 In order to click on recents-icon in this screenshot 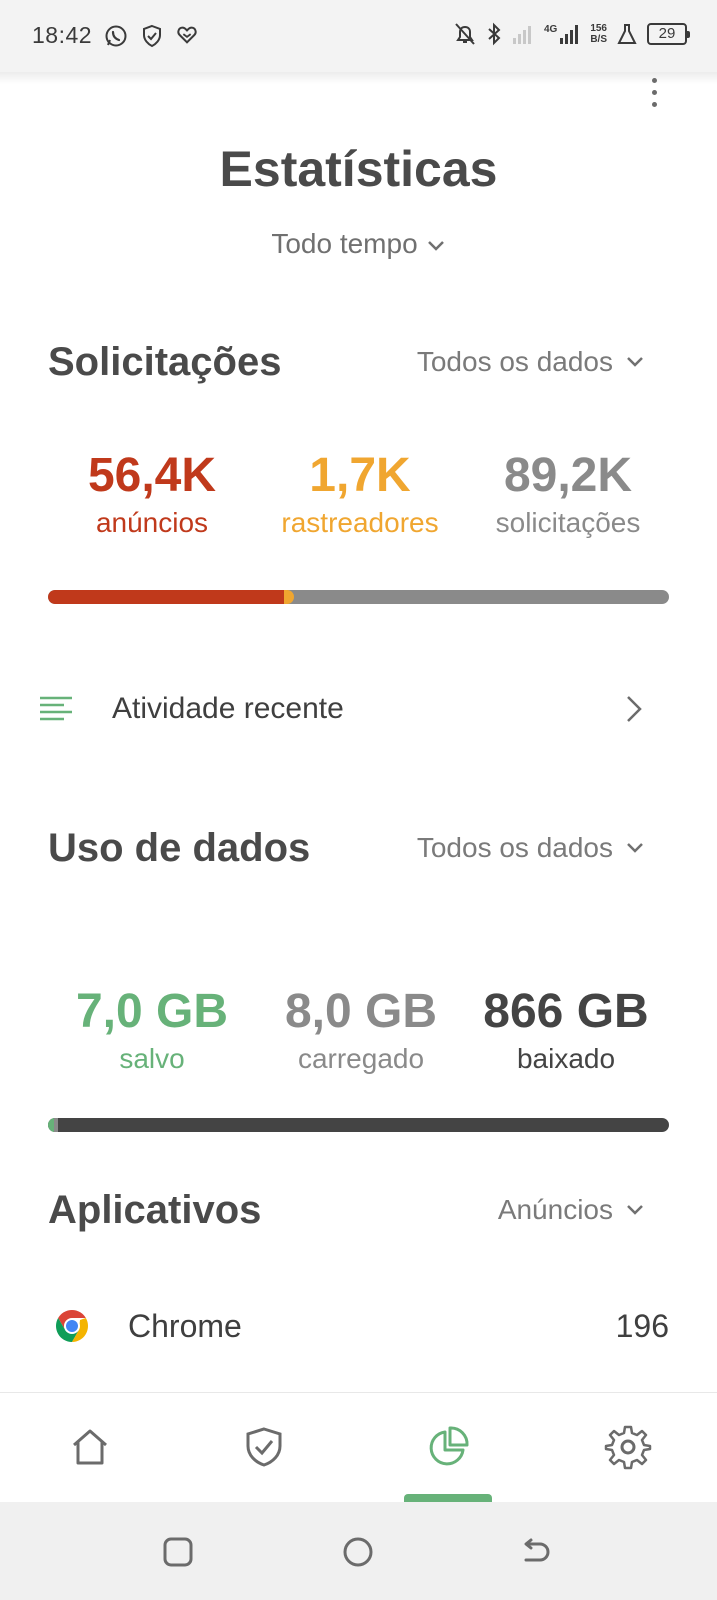, I will do `click(178, 1552)`.